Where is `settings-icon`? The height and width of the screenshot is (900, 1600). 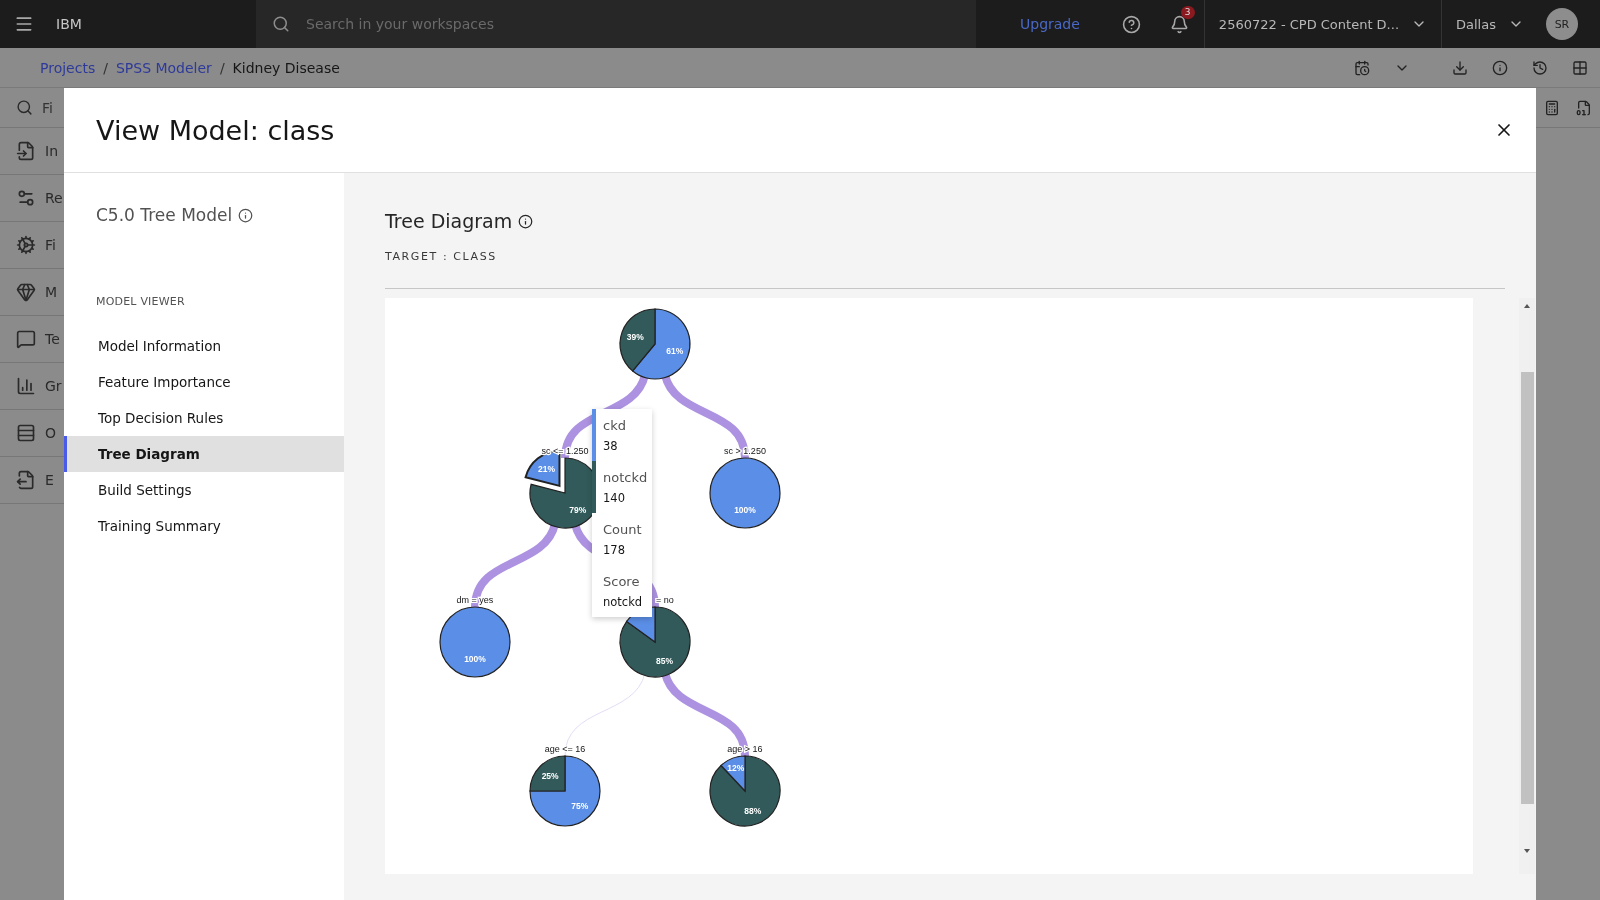 settings-icon is located at coordinates (26, 198).